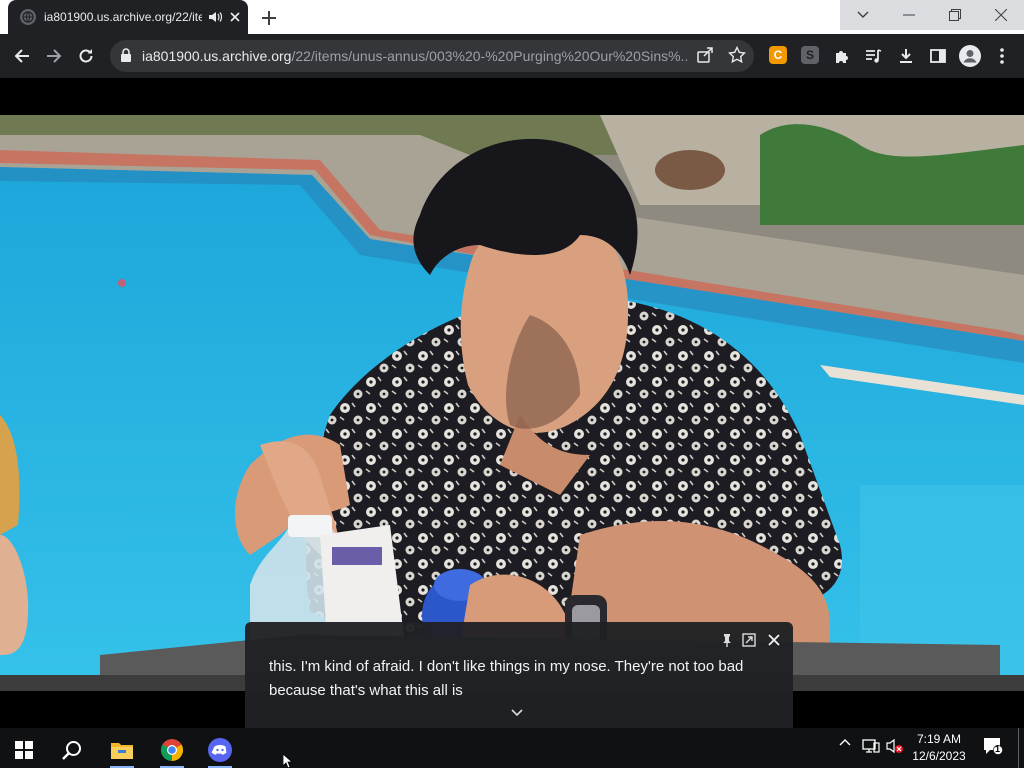 The width and height of the screenshot is (1024, 768). Describe the element at coordinates (939, 748) in the screenshot. I see `system-clock: 7:19 AM 12/6/2023` at that location.